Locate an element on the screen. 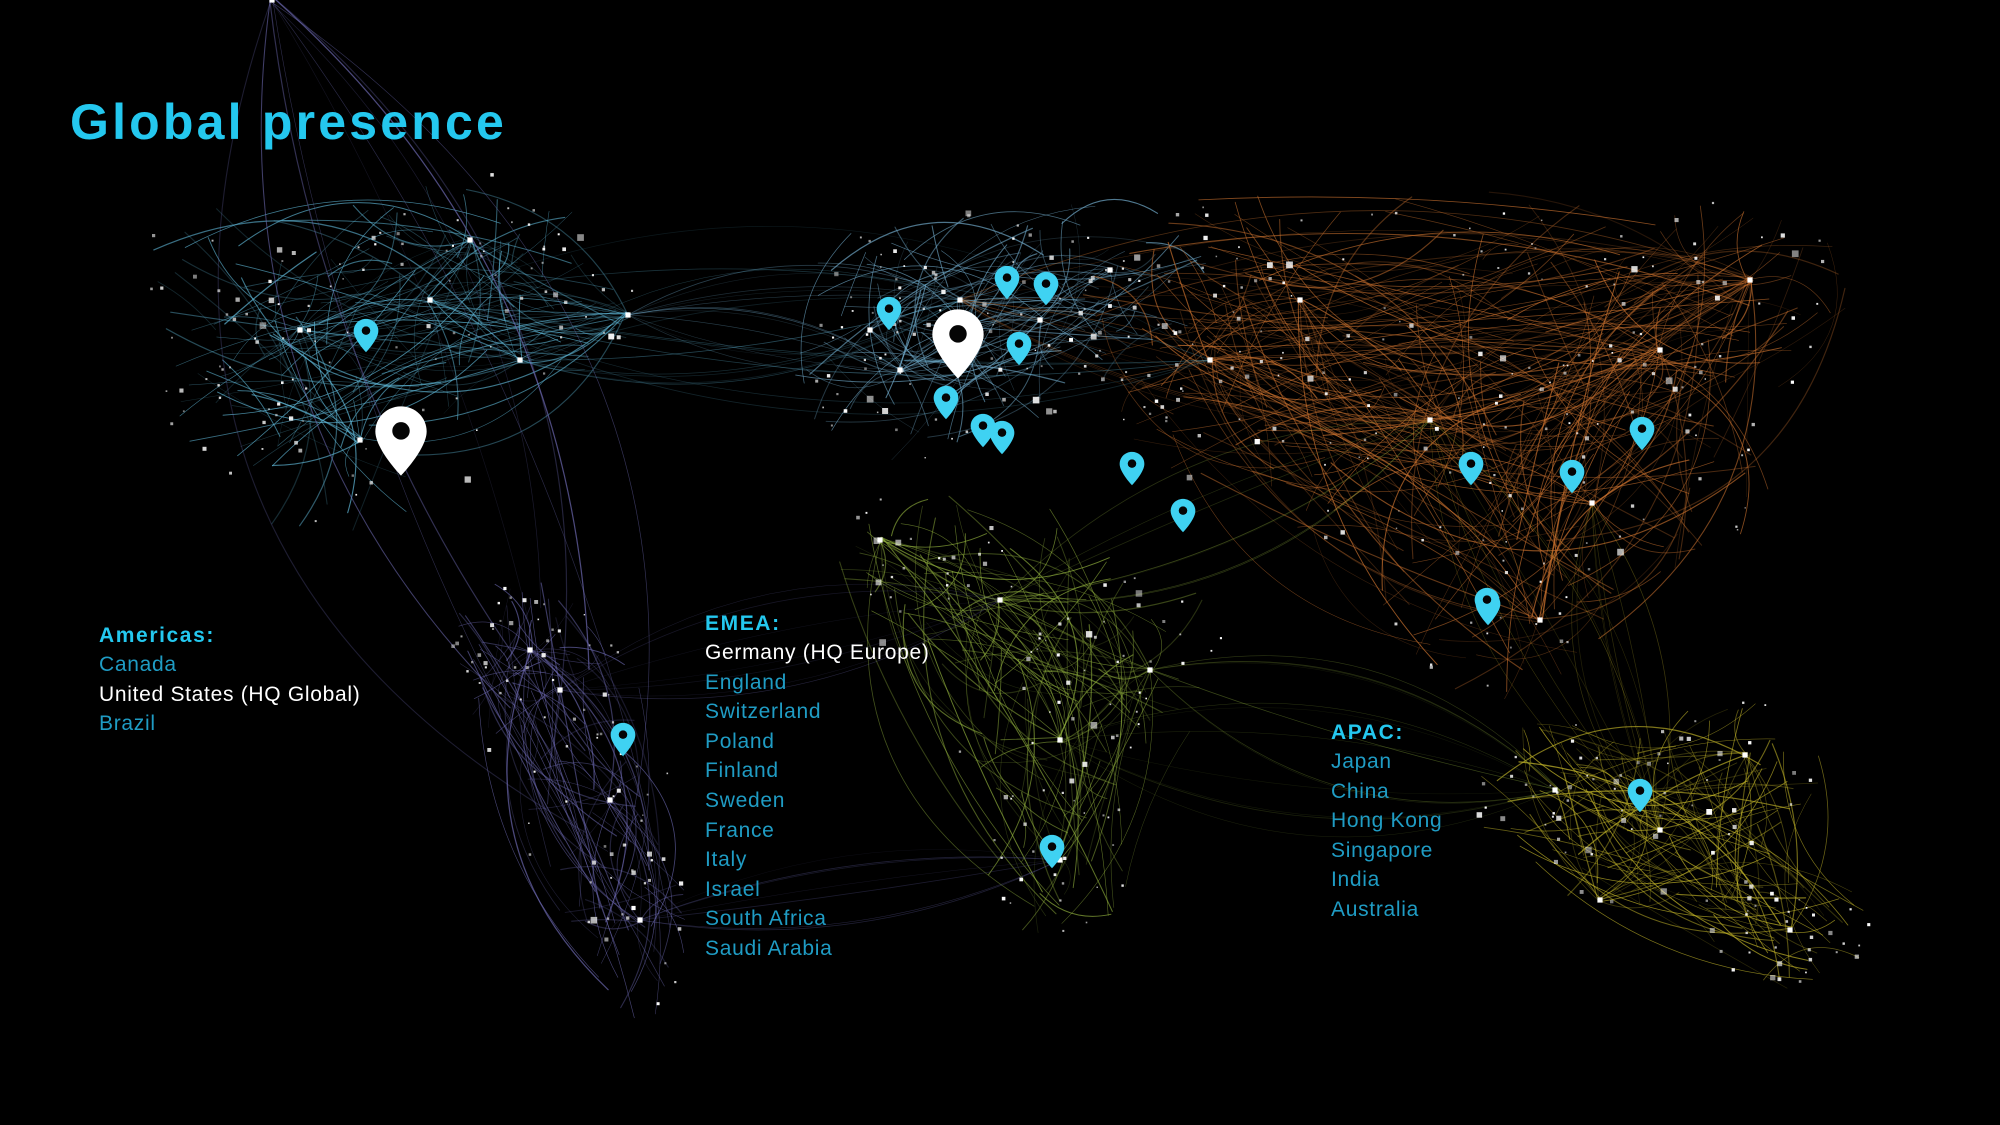 The width and height of the screenshot is (2000, 1125). map-pin-england is located at coordinates (889, 313).